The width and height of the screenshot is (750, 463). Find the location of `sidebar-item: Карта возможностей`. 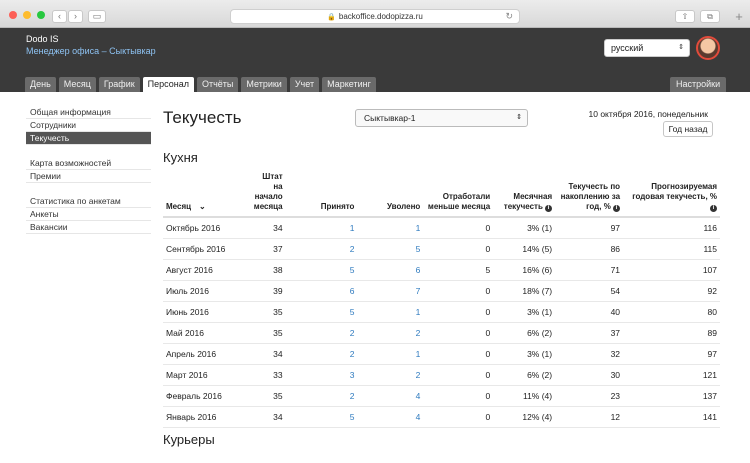

sidebar-item: Карта возможностей is located at coordinates (88, 163).